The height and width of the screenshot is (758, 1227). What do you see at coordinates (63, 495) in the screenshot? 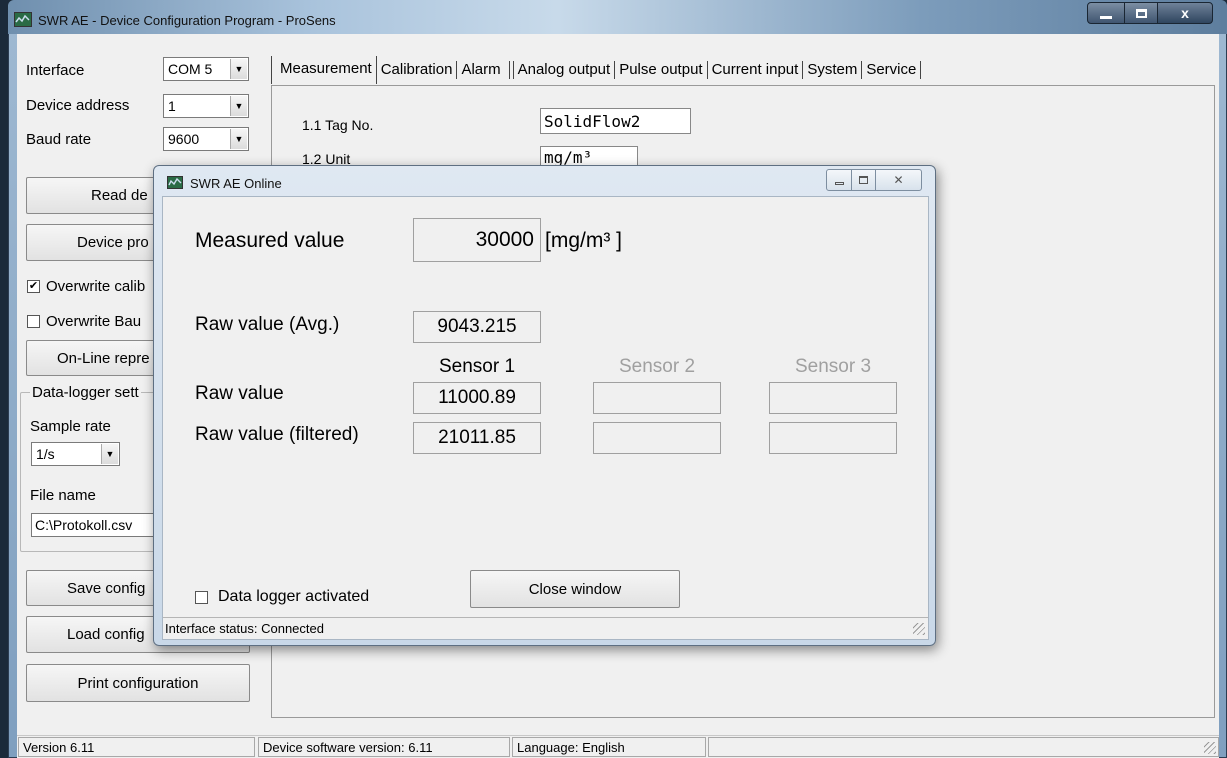
I see `file-name-label: File name` at bounding box center [63, 495].